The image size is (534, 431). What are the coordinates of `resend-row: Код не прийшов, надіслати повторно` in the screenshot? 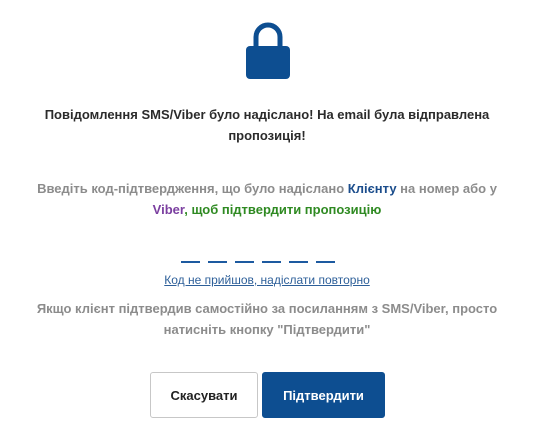 It's located at (267, 280).